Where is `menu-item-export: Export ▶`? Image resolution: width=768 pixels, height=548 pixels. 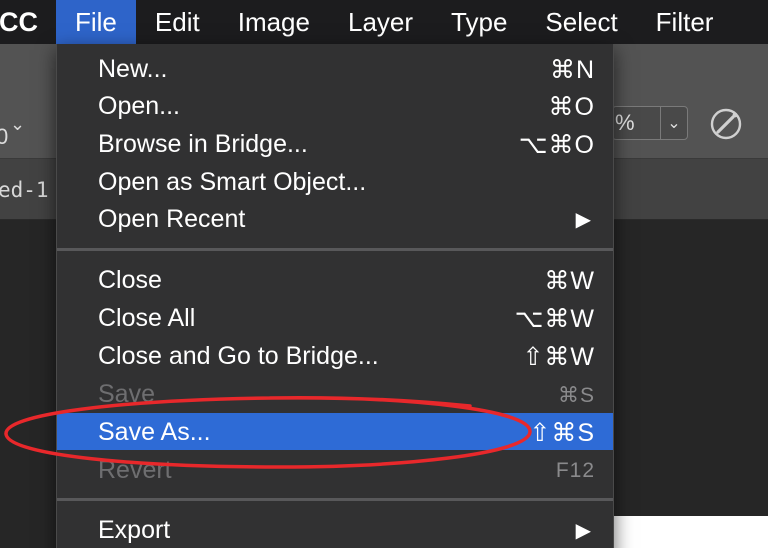 menu-item-export: Export ▶ is located at coordinates (335, 529).